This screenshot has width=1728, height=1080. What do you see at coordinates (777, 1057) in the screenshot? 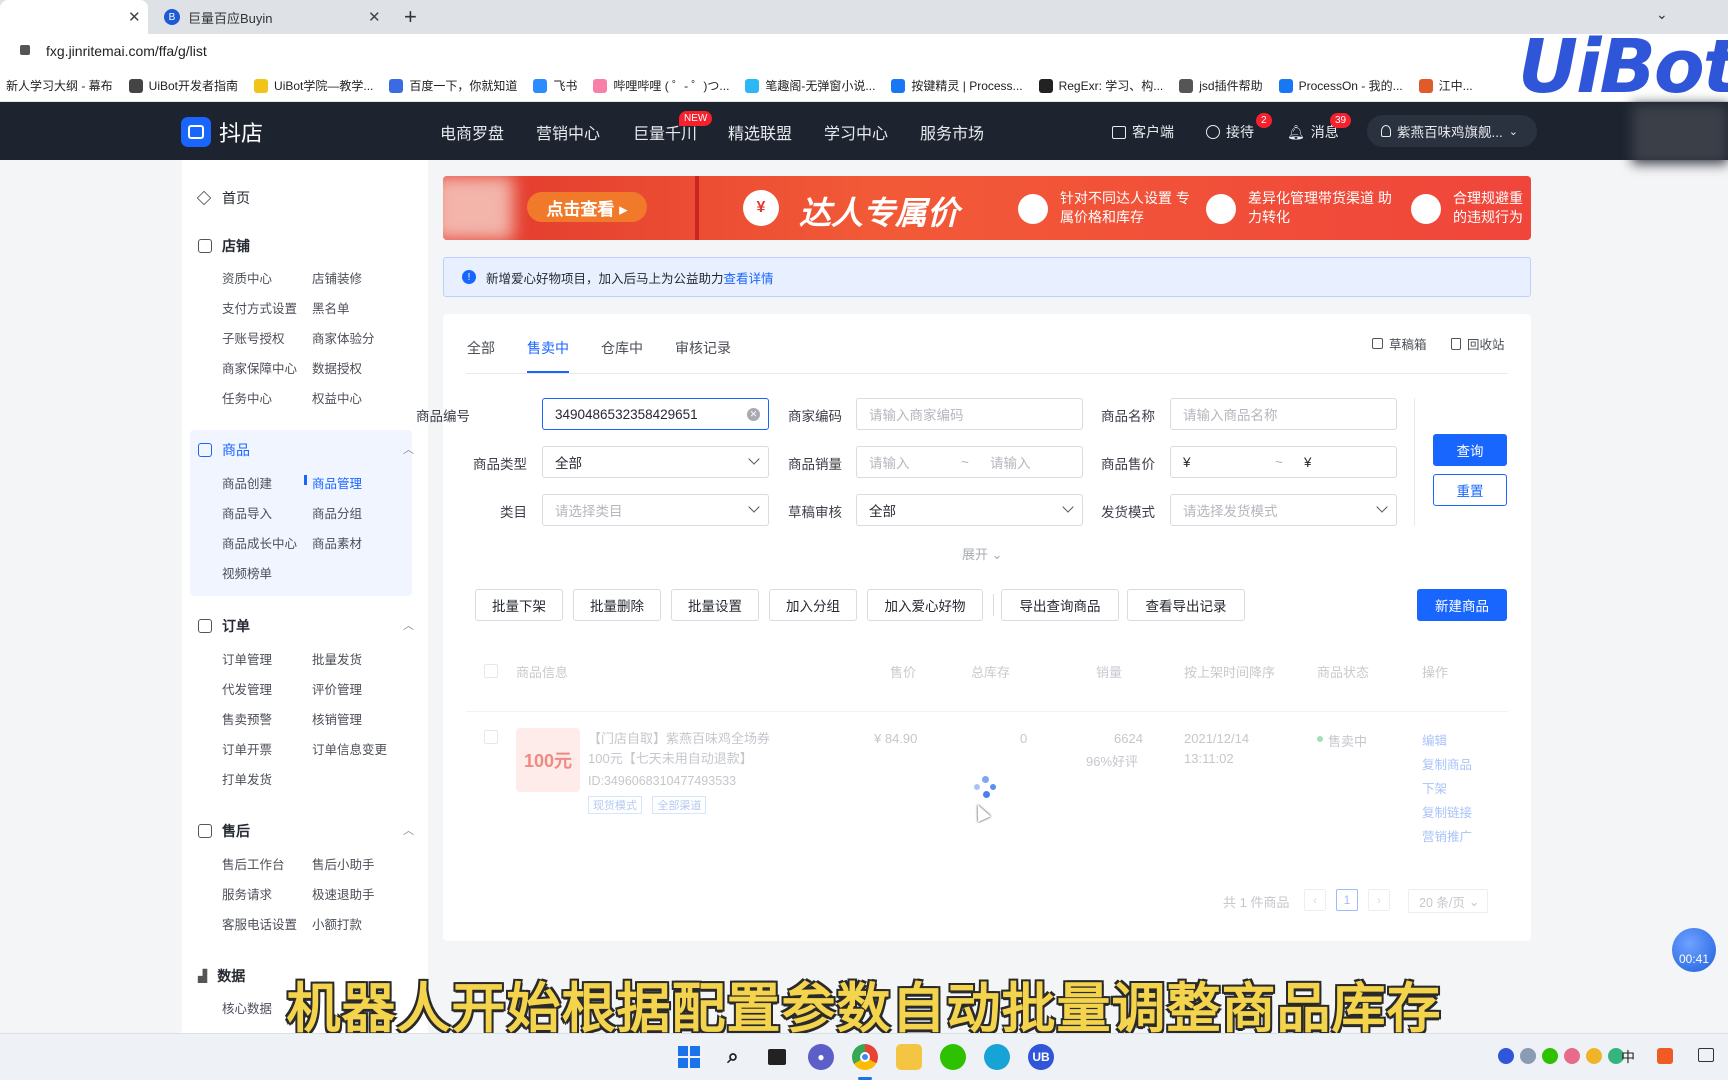
I see `task-view-icon` at bounding box center [777, 1057].